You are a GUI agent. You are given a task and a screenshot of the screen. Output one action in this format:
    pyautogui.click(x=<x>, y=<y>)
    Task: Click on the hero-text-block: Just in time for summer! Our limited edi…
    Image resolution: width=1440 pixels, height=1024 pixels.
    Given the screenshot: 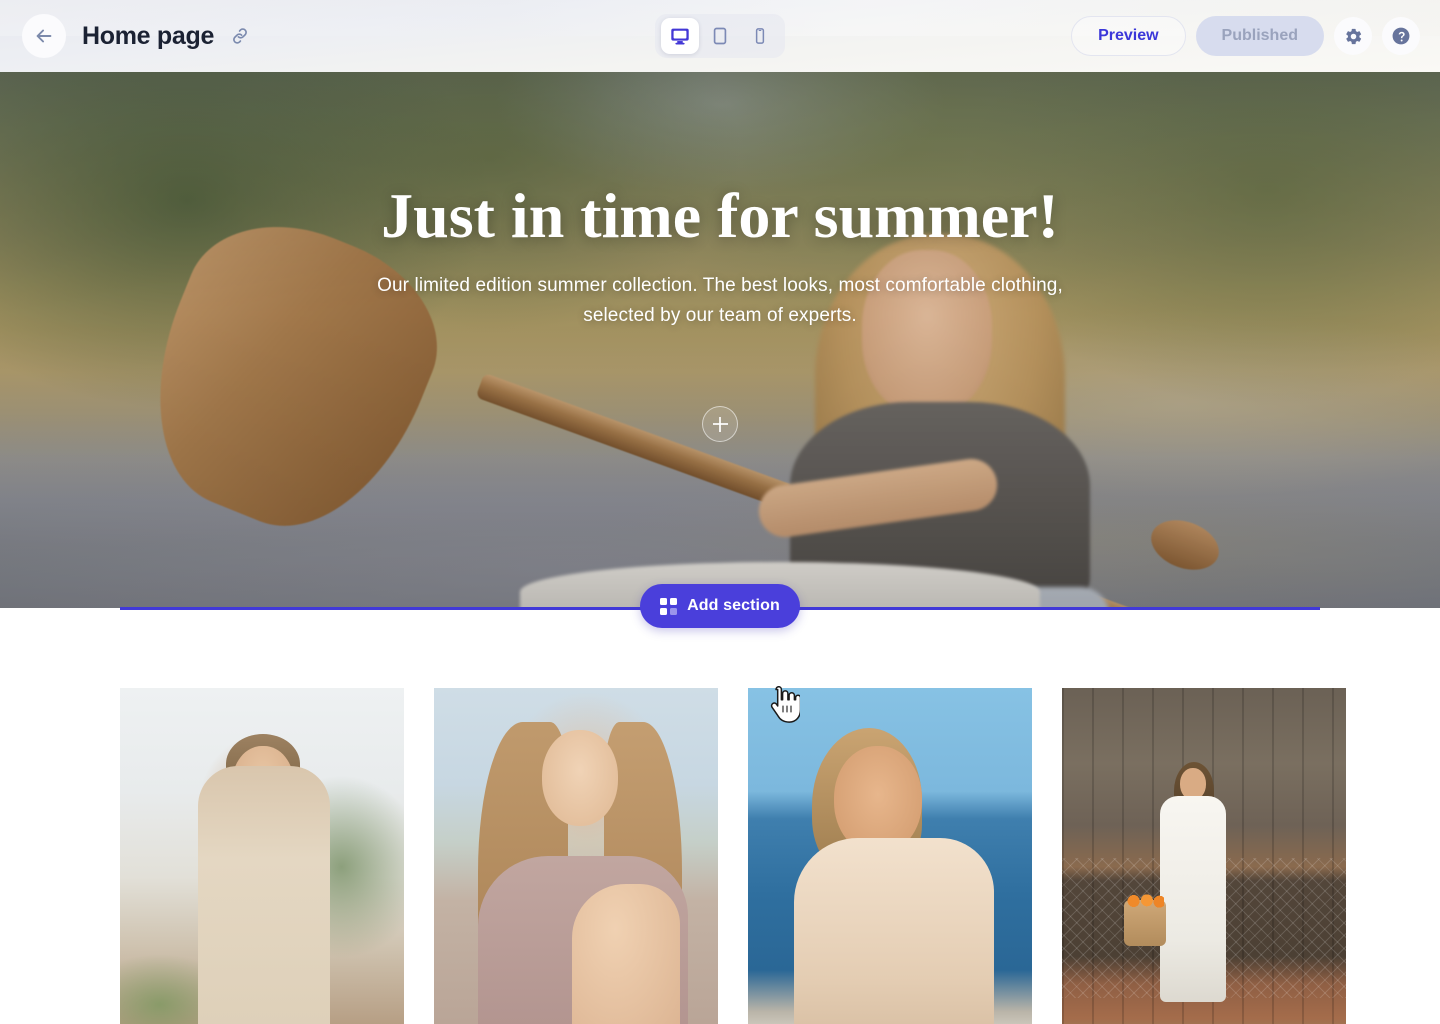 What is the action you would take?
    pyautogui.click(x=720, y=256)
    